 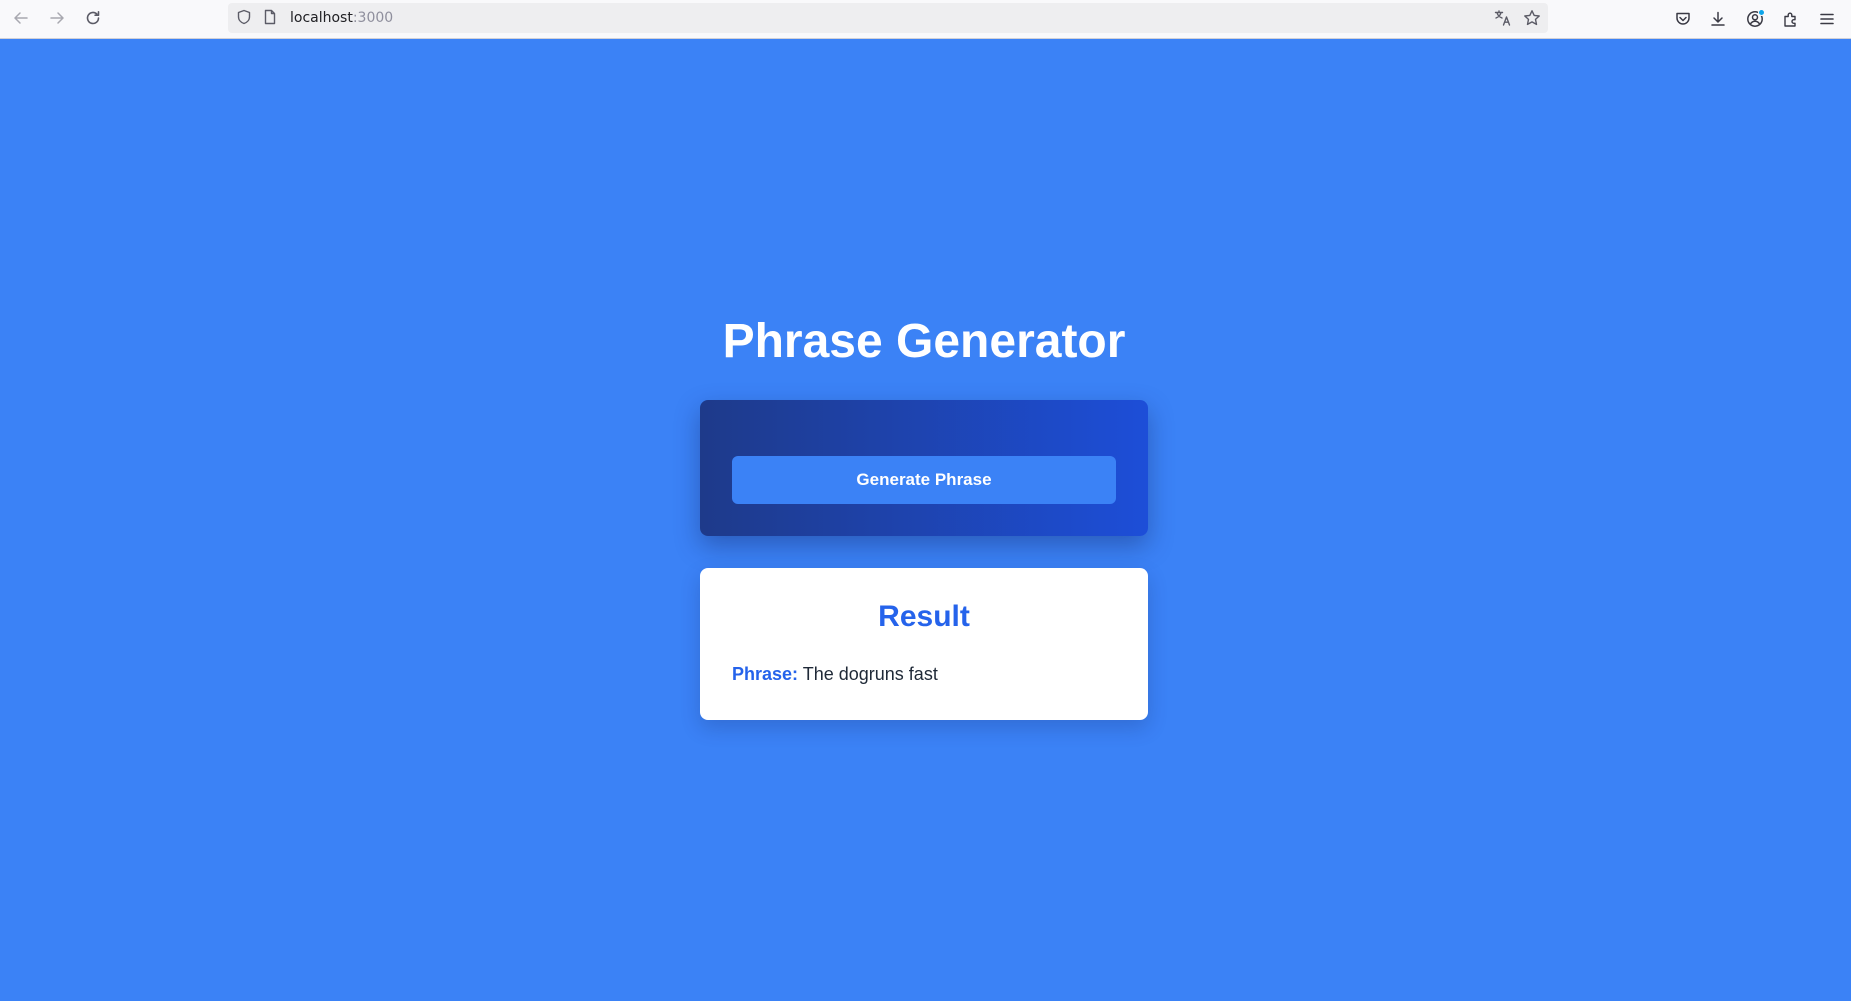 I want to click on reload-icon, so click(x=93, y=18).